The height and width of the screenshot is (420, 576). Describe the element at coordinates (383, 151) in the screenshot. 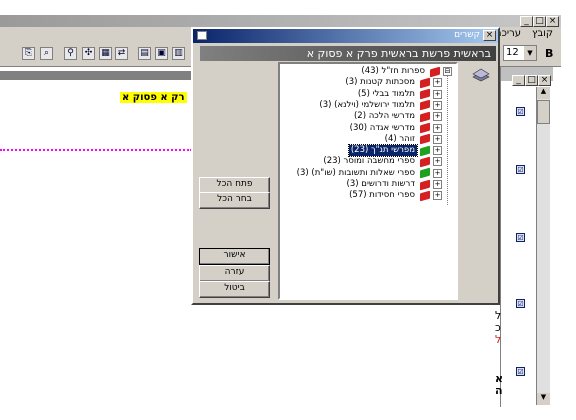

I see `tree-item-label: מפרשי תנ"ך (23)` at that location.